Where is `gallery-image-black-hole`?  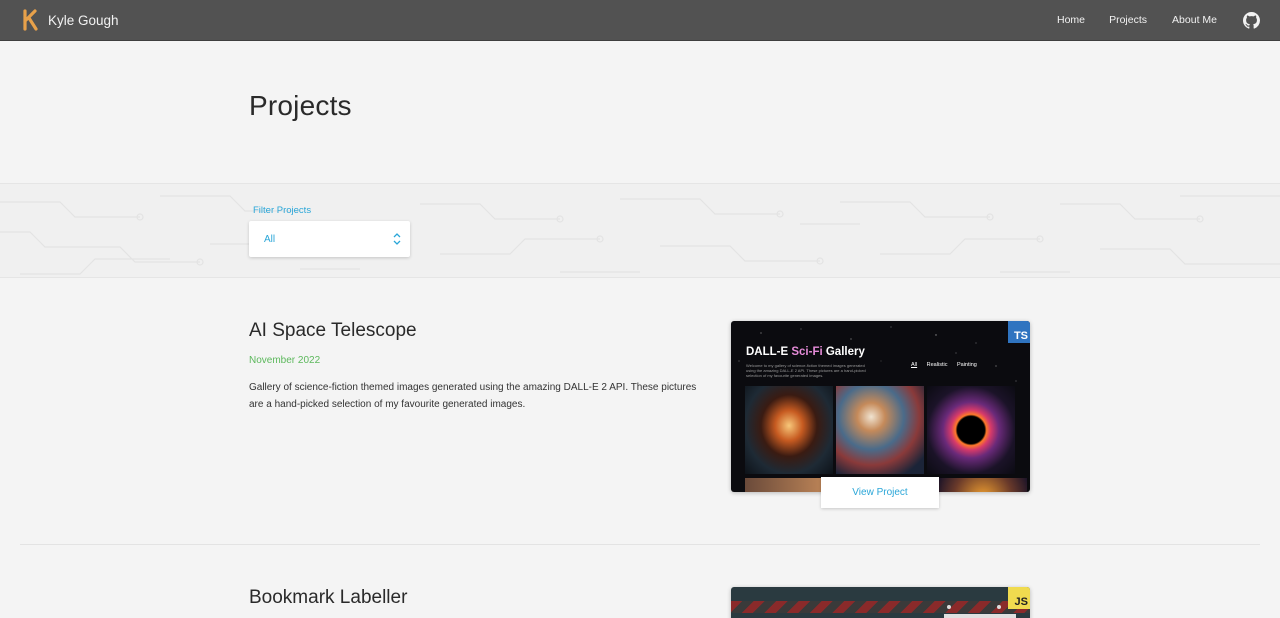 gallery-image-black-hole is located at coordinates (971, 430).